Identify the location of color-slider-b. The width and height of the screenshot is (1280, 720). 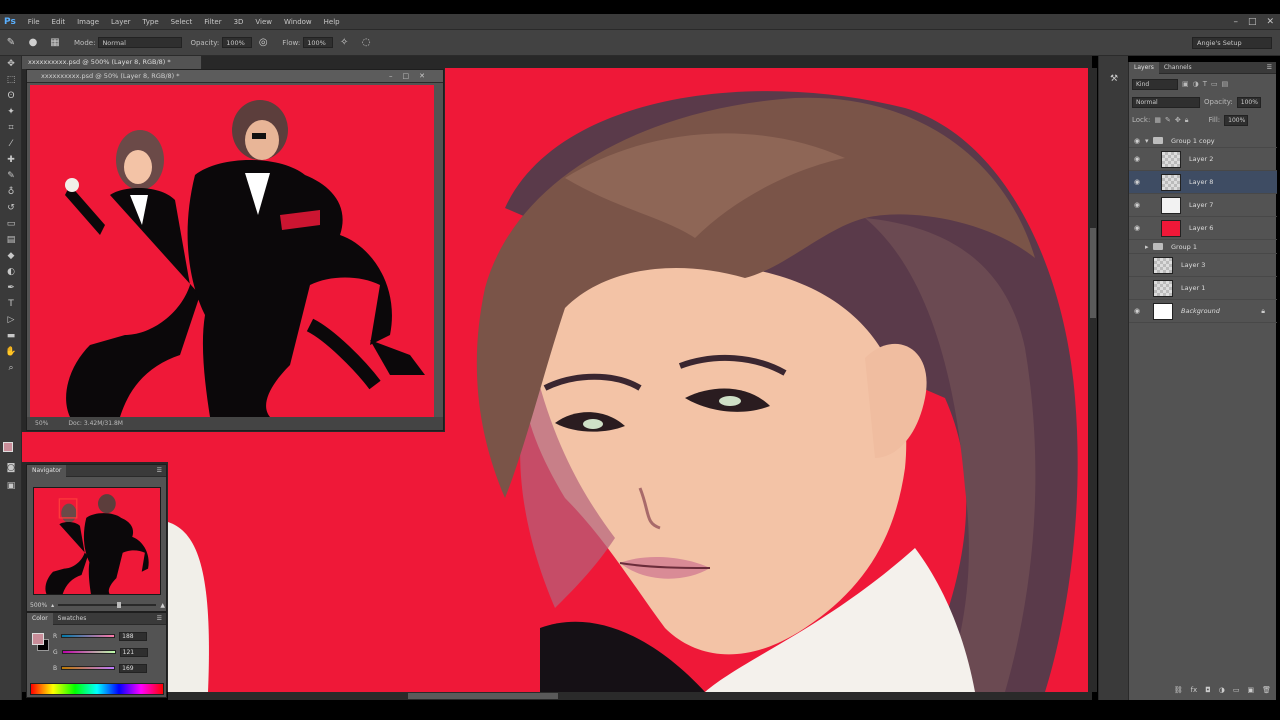
(88, 668).